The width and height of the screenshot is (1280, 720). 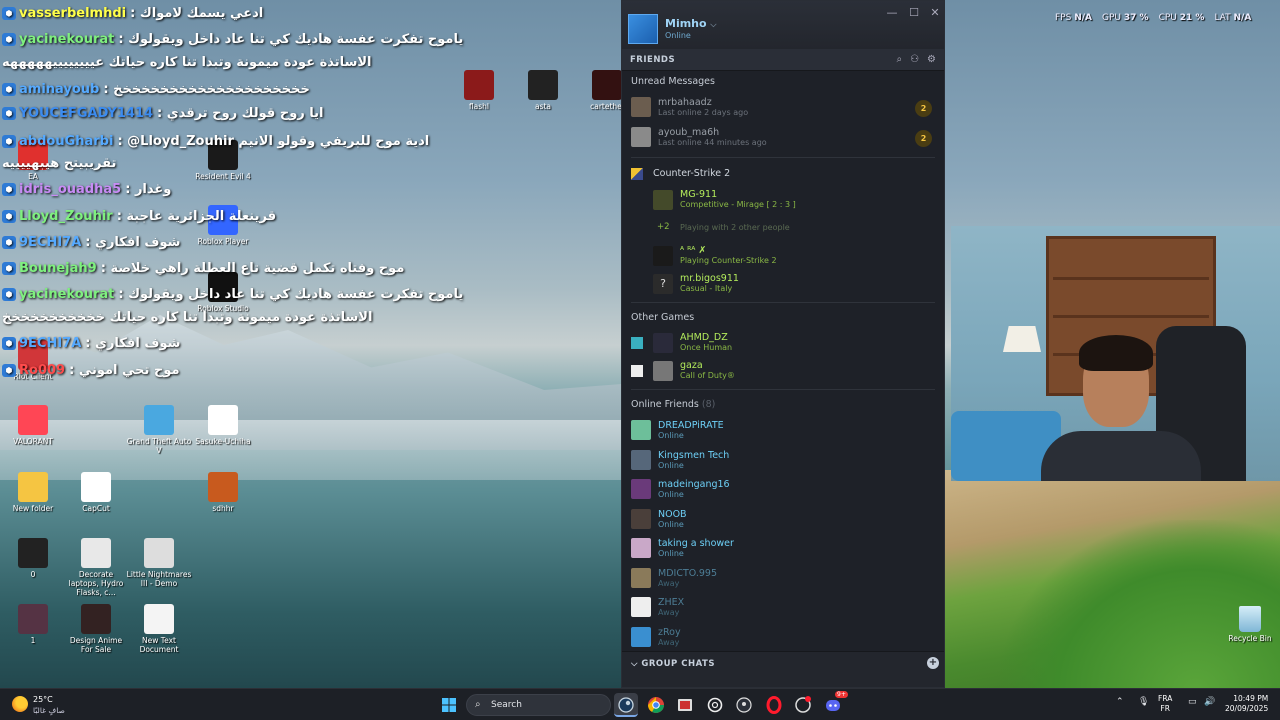 I want to click on online-friend-row: taking a shower Online, so click(x=783, y=549).